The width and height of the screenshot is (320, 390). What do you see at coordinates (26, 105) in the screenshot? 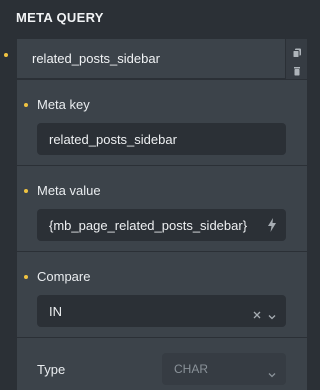
I see `meta-key-dot` at bounding box center [26, 105].